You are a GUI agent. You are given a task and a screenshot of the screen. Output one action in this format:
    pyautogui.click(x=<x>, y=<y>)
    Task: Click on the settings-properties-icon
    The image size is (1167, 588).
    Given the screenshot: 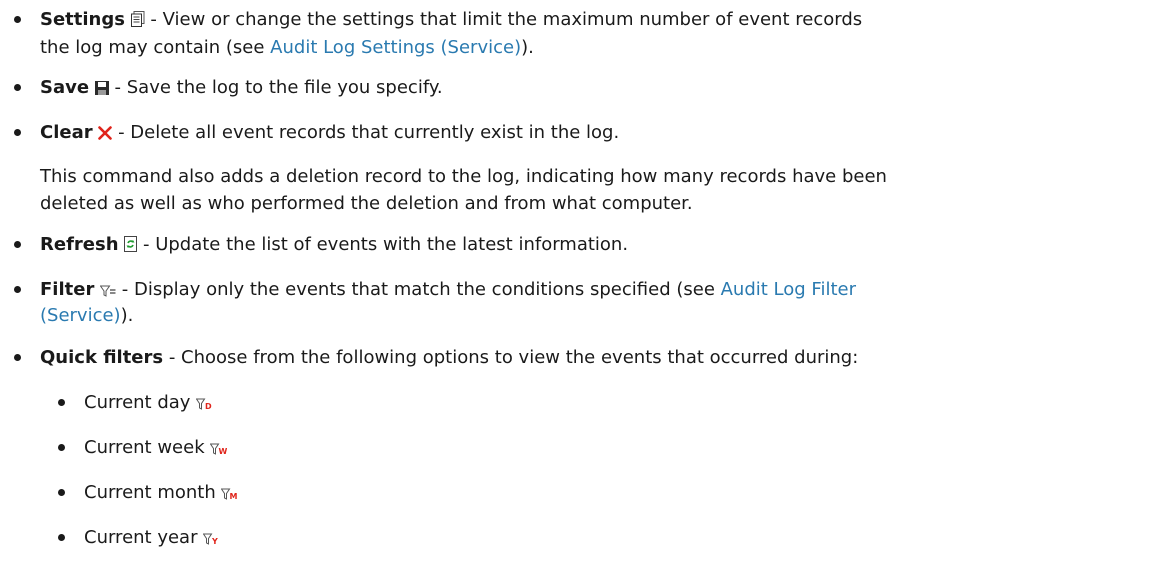 What is the action you would take?
    pyautogui.click(x=137, y=19)
    